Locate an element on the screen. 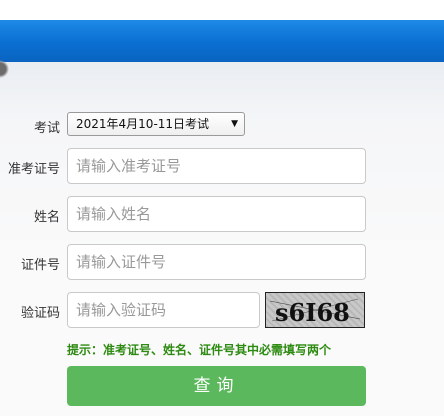 Image resolution: width=444 pixels, height=416 pixels. captcha-image: s6I68 is located at coordinates (315, 310).